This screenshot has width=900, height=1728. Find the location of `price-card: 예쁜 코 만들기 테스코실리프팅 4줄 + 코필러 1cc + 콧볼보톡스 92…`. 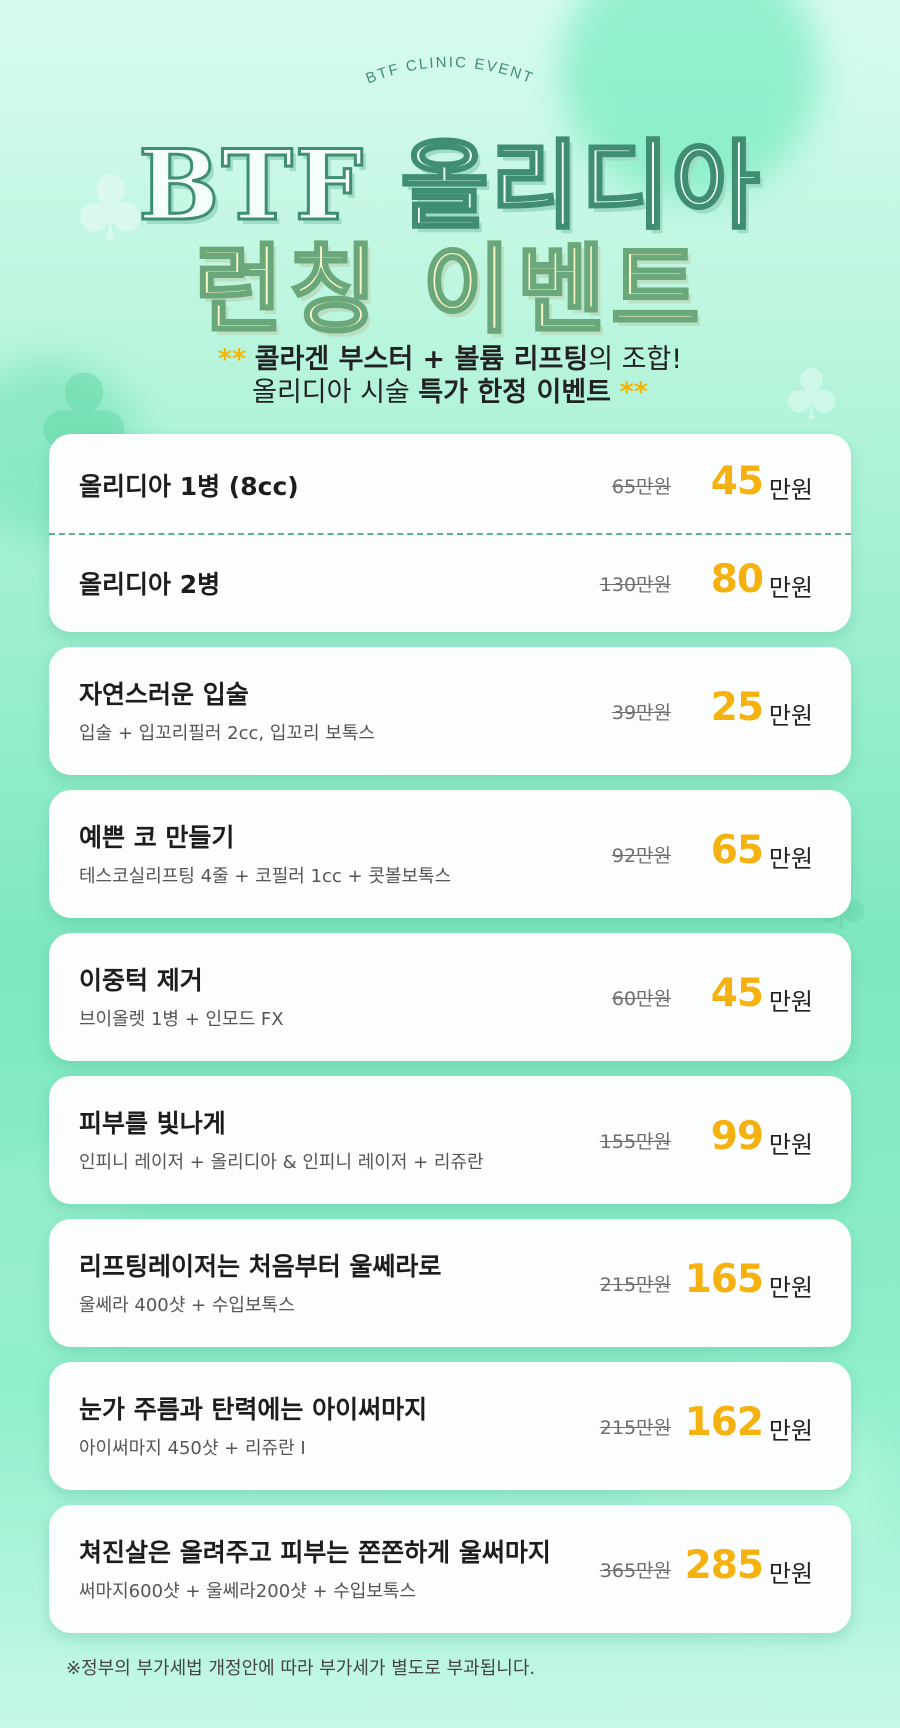

price-card: 예쁜 코 만들기 테스코실리프팅 4줄 + 코필러 1cc + 콧볼보톡스 92… is located at coordinates (450, 854).